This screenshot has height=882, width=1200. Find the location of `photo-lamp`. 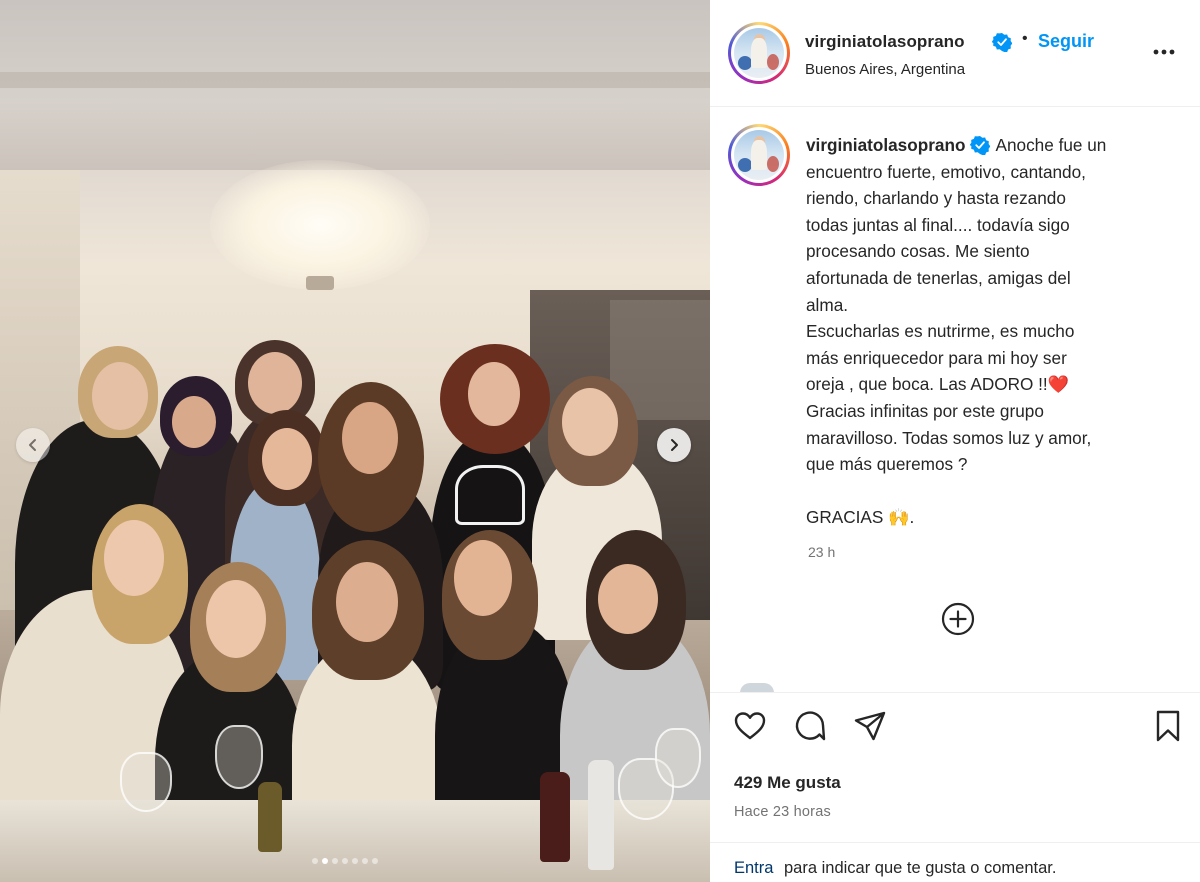

photo-lamp is located at coordinates (320, 225).